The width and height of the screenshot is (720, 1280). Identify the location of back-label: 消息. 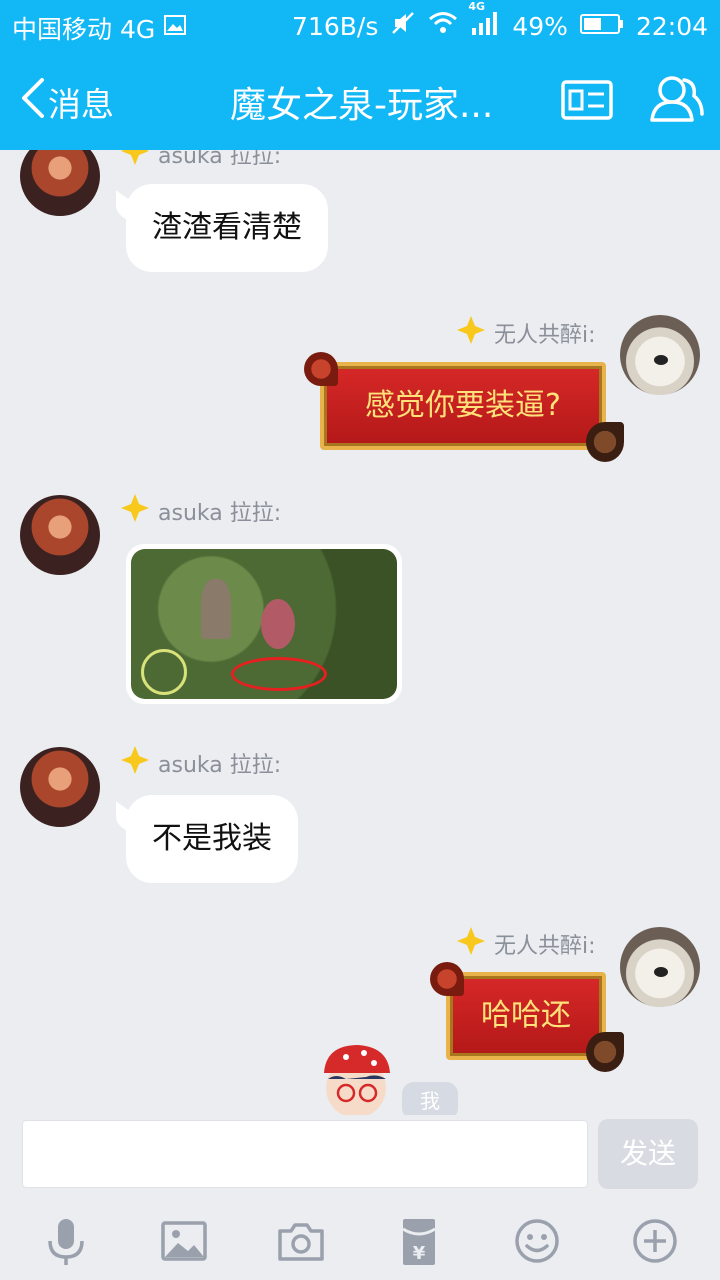
(81, 104).